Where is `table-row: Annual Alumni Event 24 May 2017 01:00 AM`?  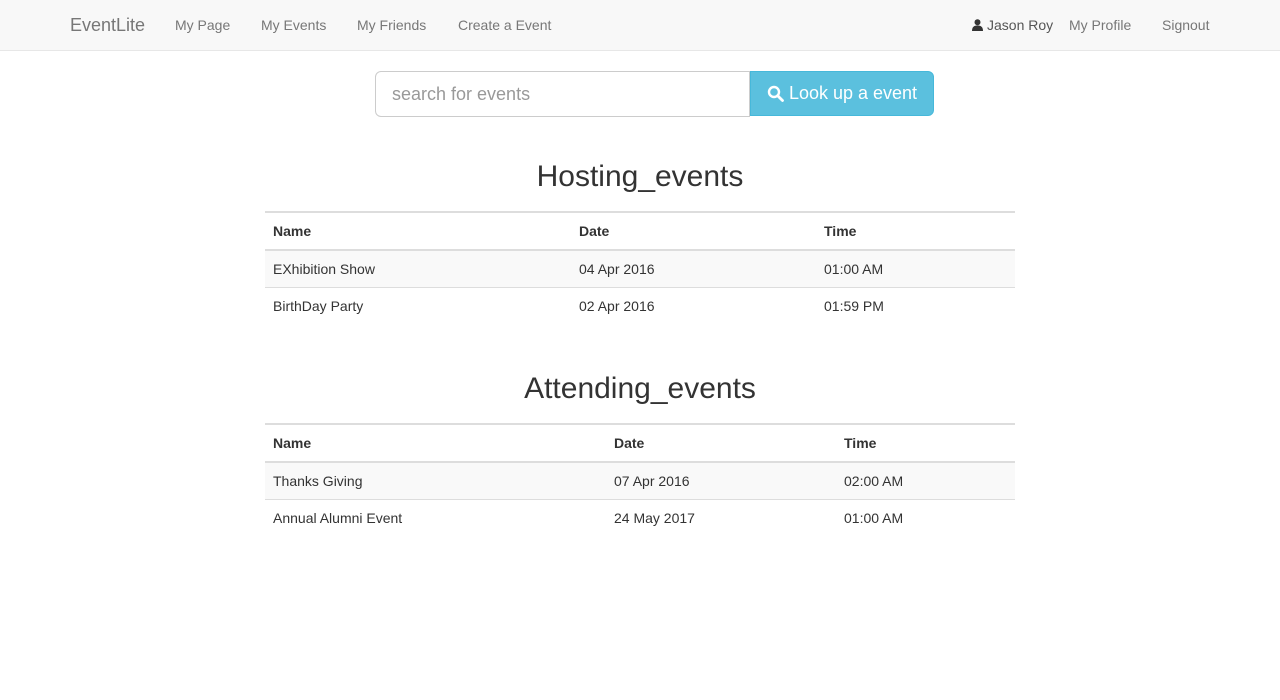
table-row: Annual Alumni Event 24 May 2017 01:00 AM is located at coordinates (640, 517).